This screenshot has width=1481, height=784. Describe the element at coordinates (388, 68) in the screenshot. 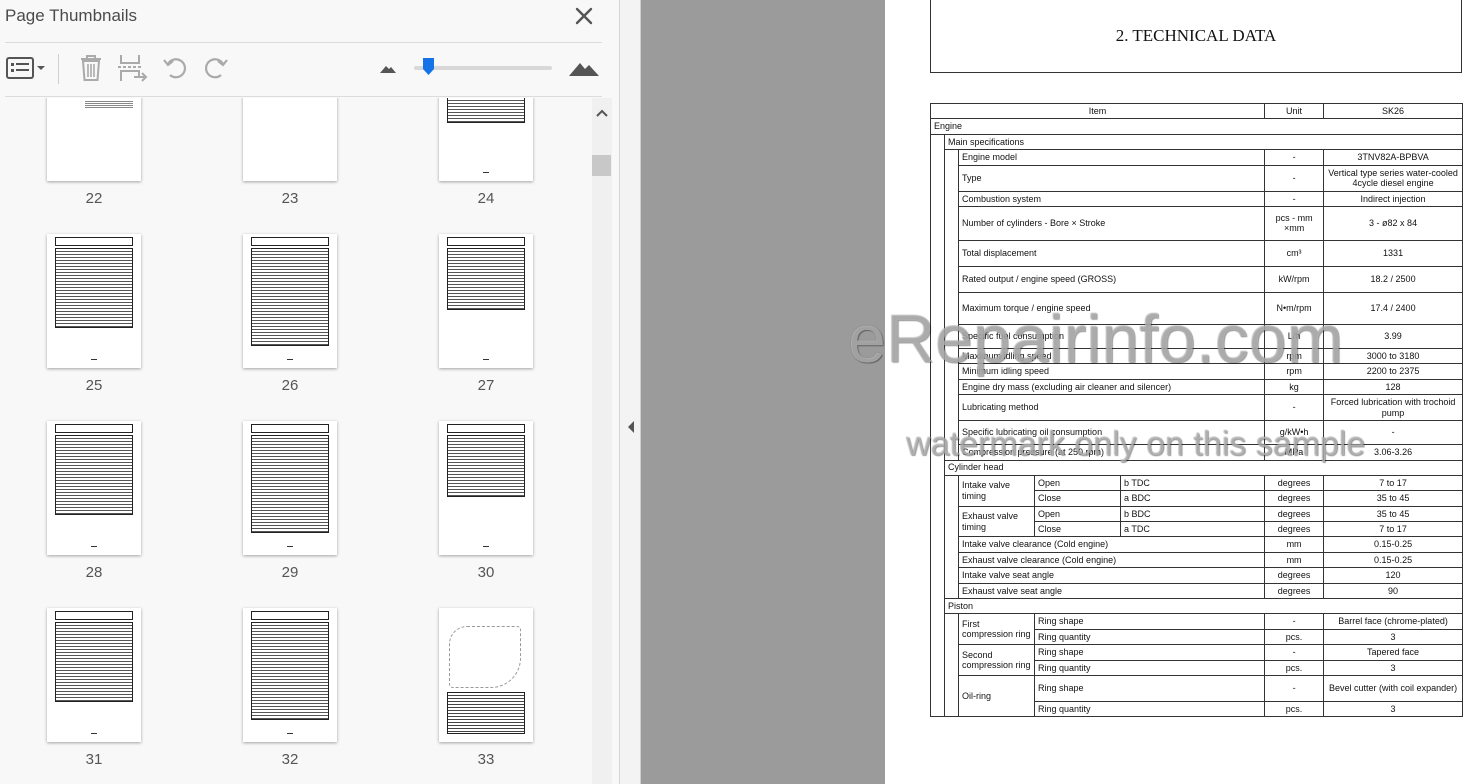

I see `zoom-out-button` at that location.